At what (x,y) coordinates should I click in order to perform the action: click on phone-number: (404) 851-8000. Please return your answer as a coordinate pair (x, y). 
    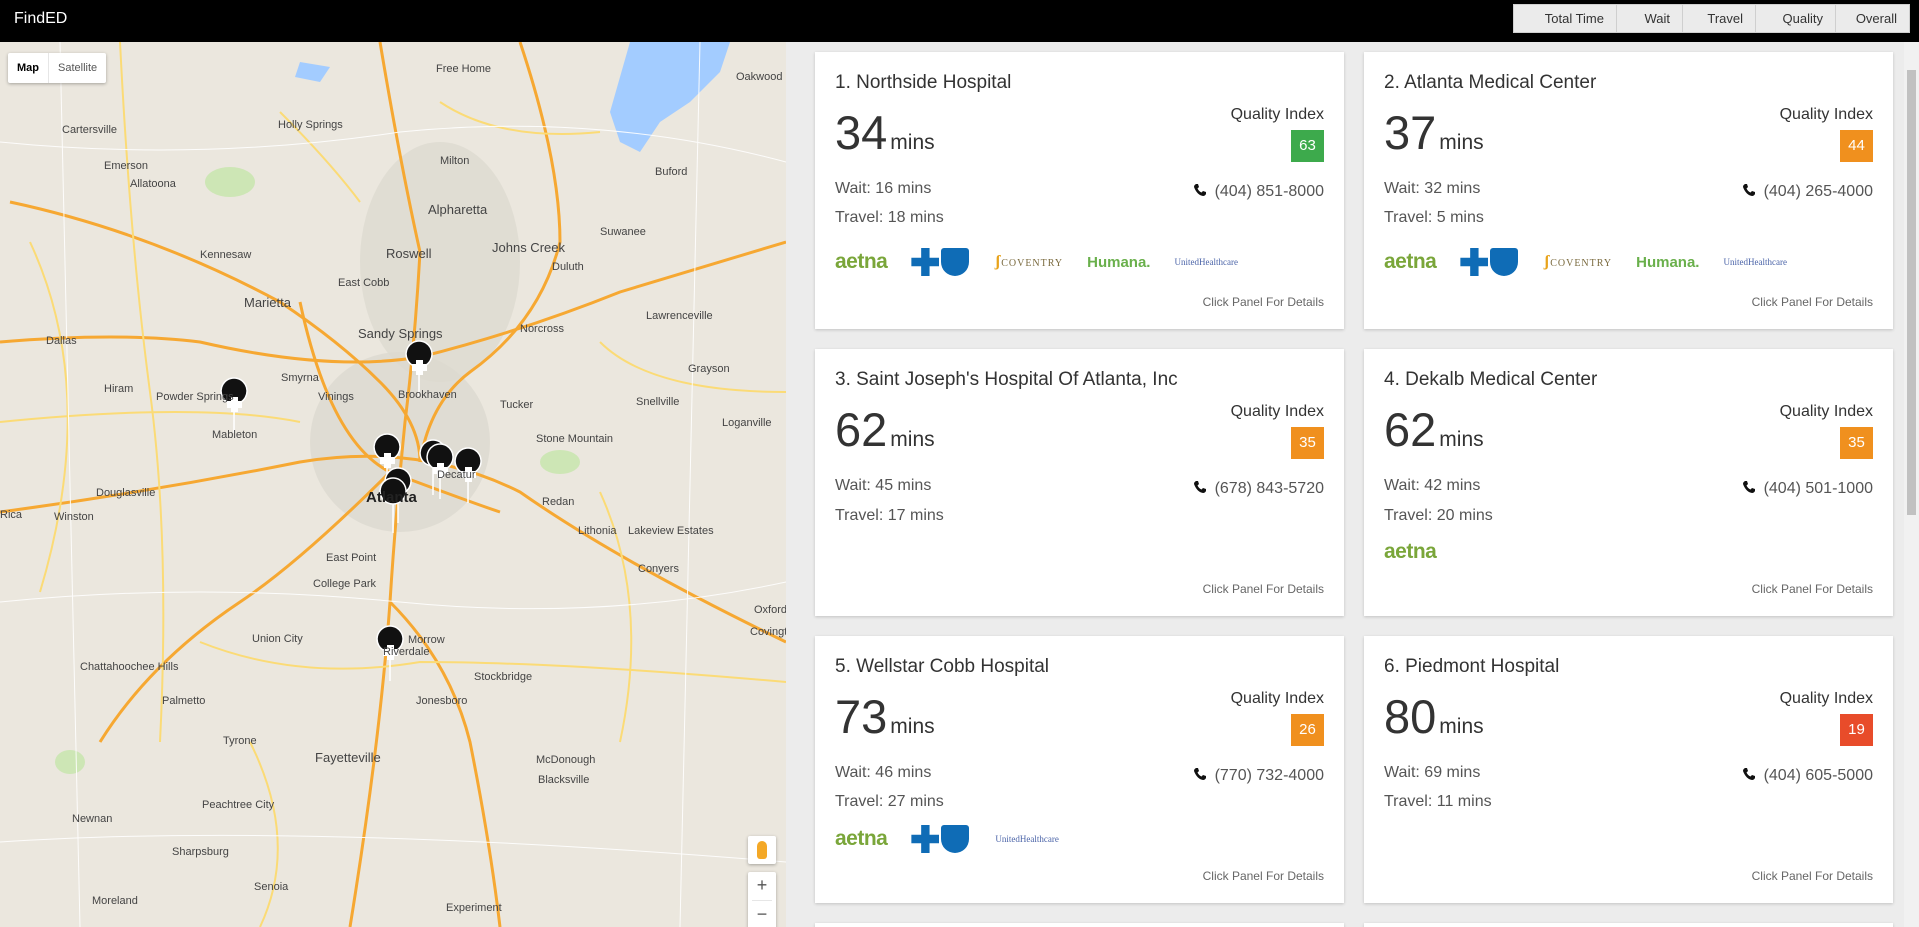
    Looking at the image, I should click on (1258, 192).